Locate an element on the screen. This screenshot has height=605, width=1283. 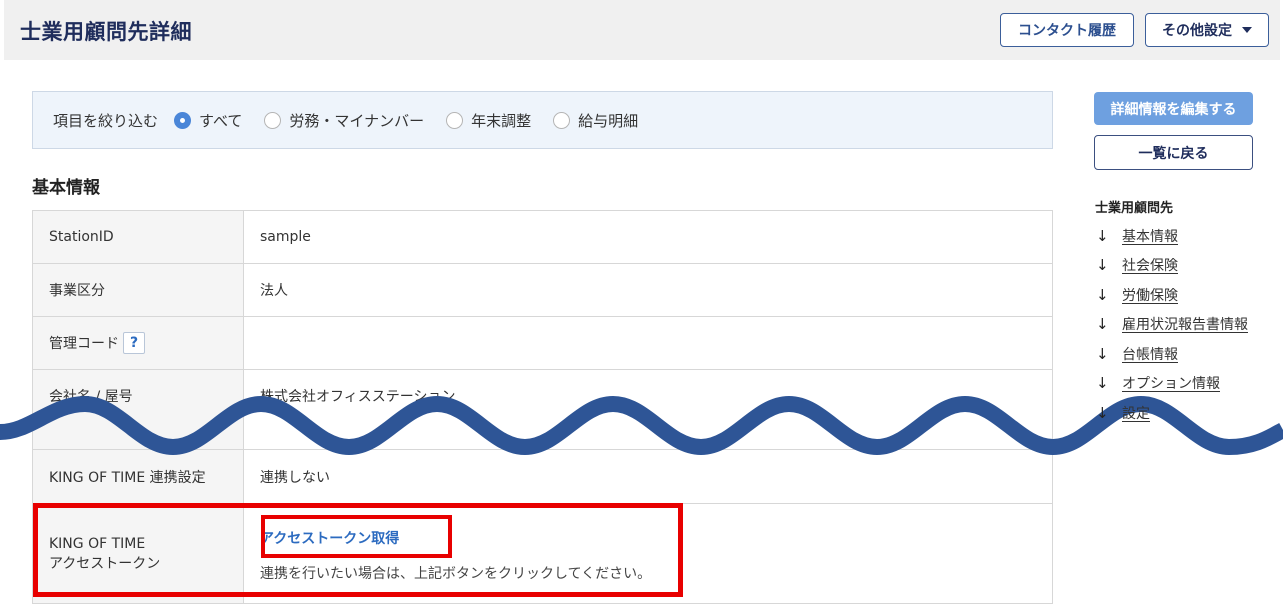
filter-option-labor-mynumber: 労務・マイナンバー is located at coordinates (344, 120).